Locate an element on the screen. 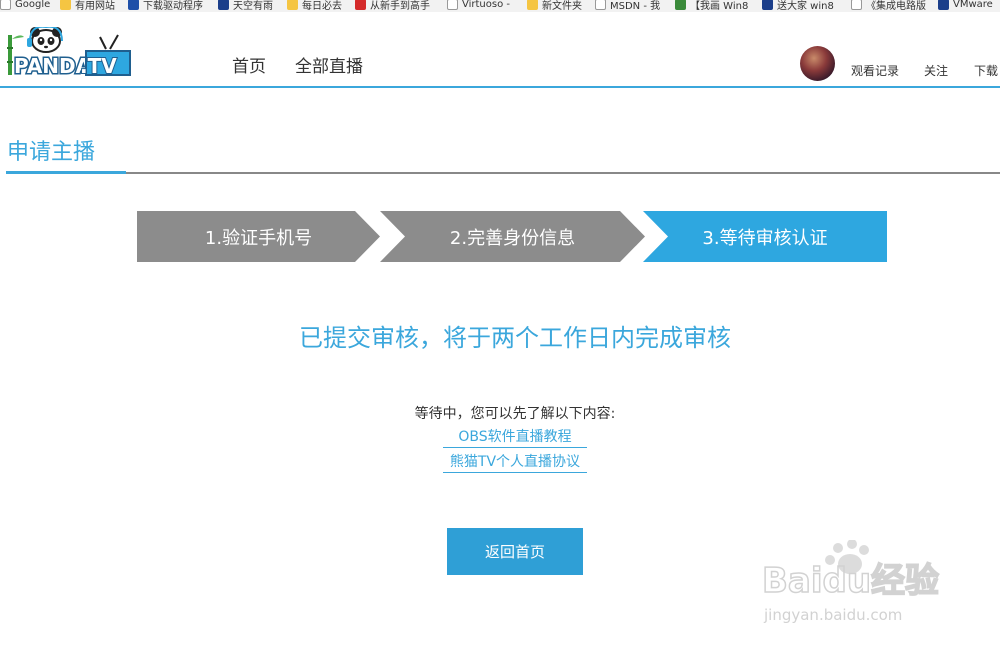 Image resolution: width=1000 pixels, height=647 pixels. step-identity-info: 2.完善身份信息 is located at coordinates (512, 236).